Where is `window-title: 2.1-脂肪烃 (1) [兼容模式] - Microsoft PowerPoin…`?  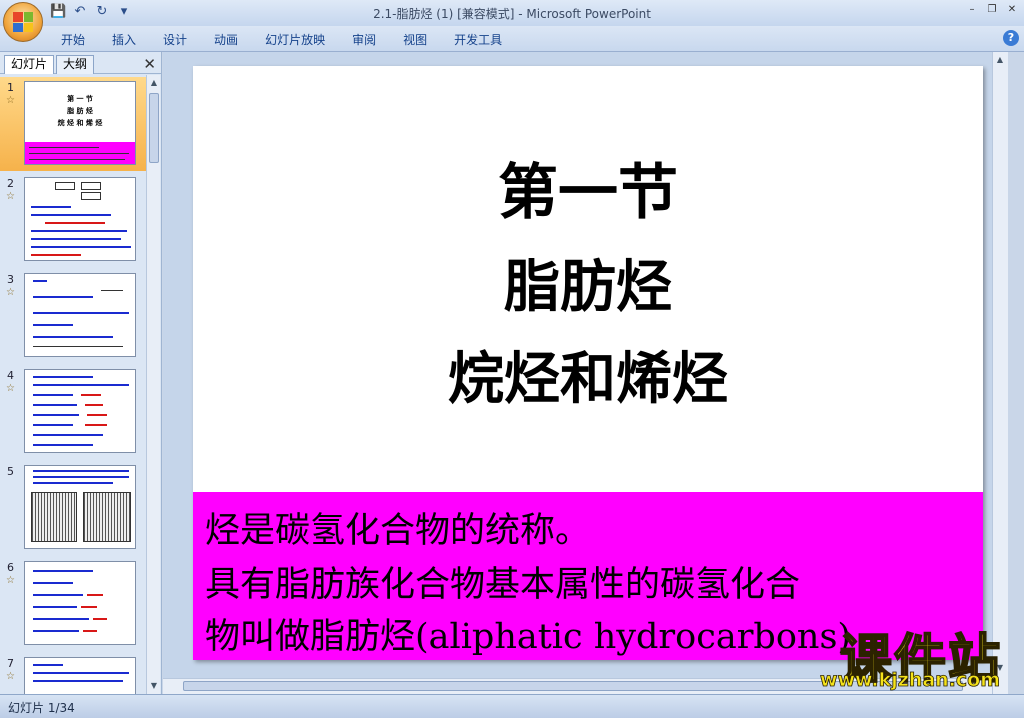 window-title: 2.1-脂肪烃 (1) [兼容模式] - Microsoft PowerPoin… is located at coordinates (512, 14).